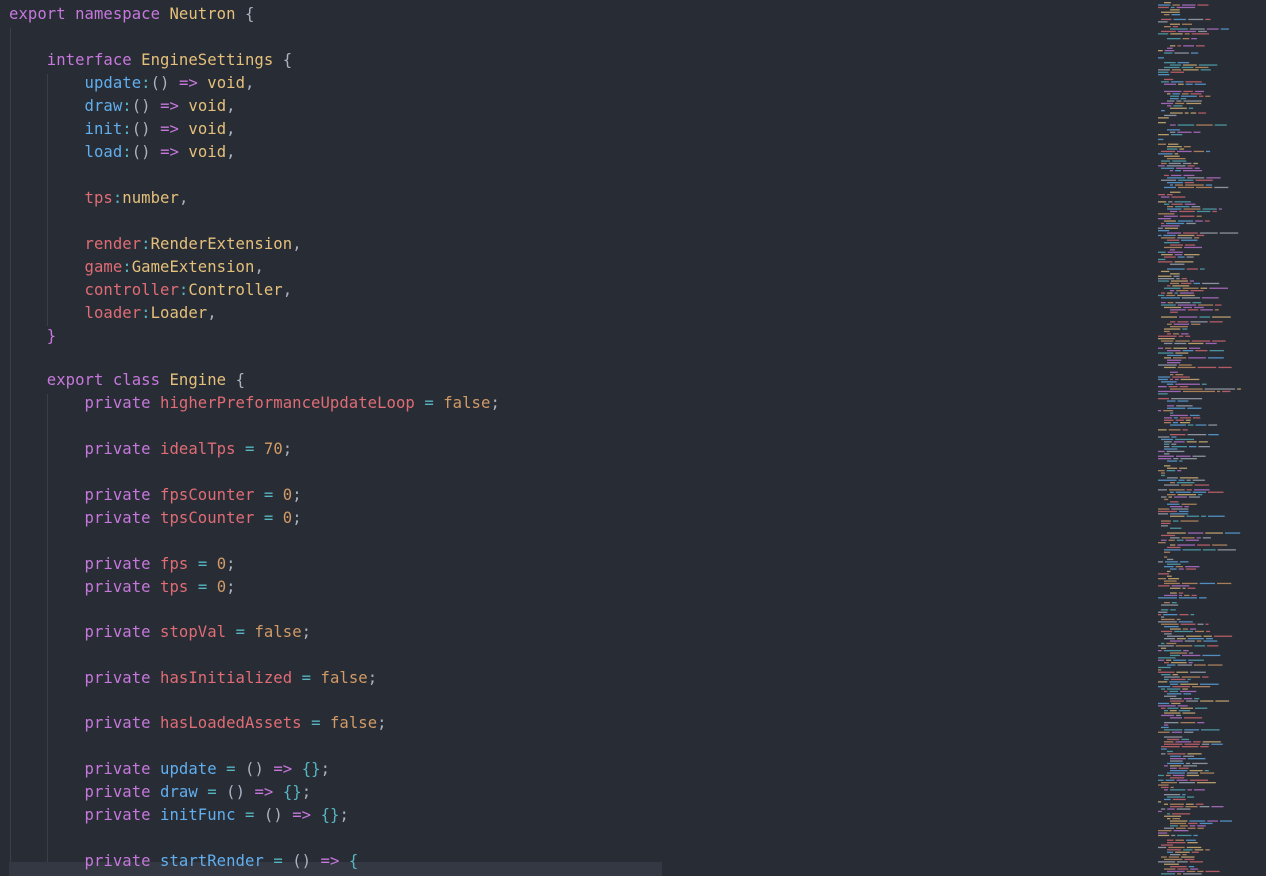 The height and width of the screenshot is (876, 1266). I want to click on code-token: {}, so click(330, 815).